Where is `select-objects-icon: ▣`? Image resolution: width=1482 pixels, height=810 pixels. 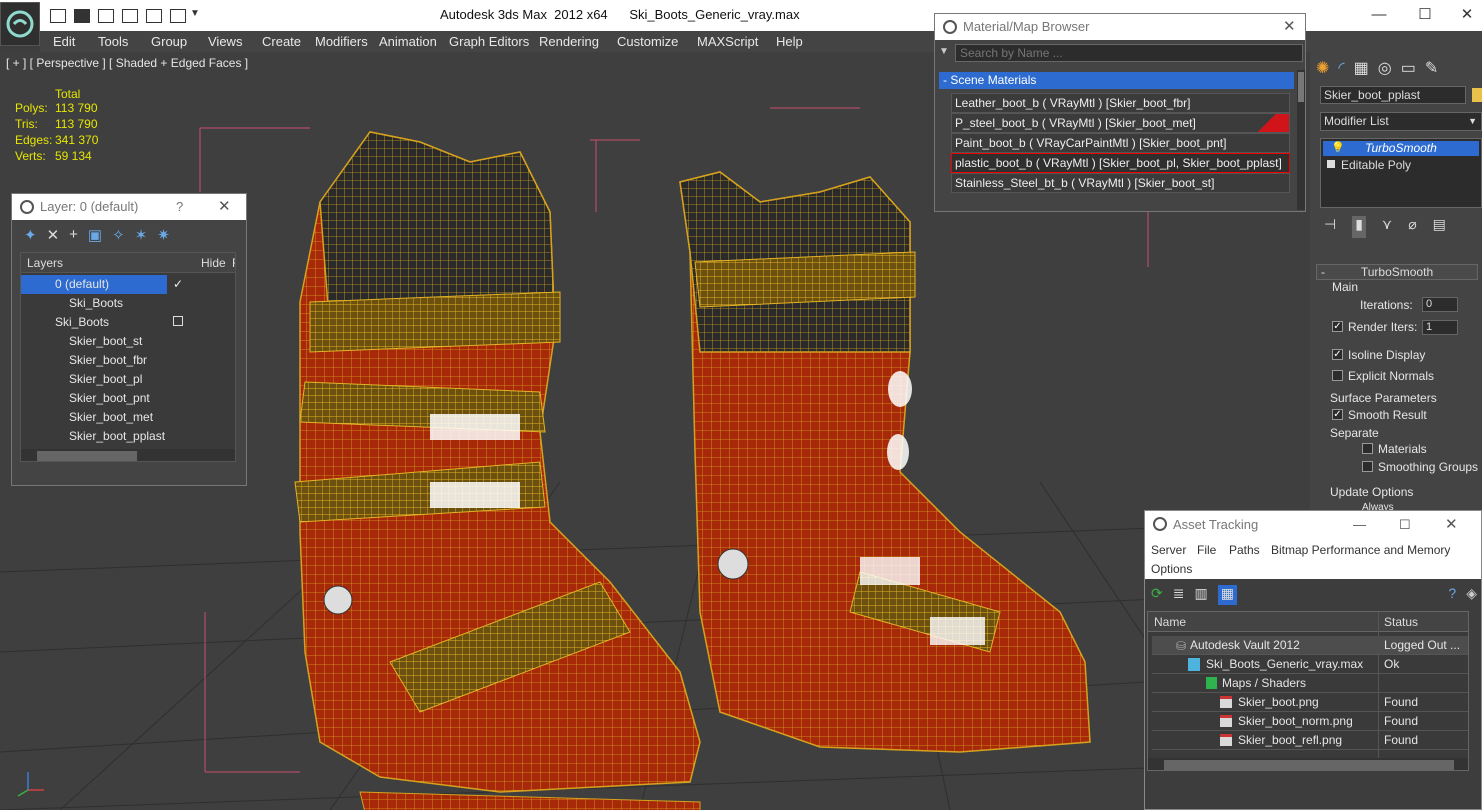
select-objects-icon: ▣ is located at coordinates (95, 236).